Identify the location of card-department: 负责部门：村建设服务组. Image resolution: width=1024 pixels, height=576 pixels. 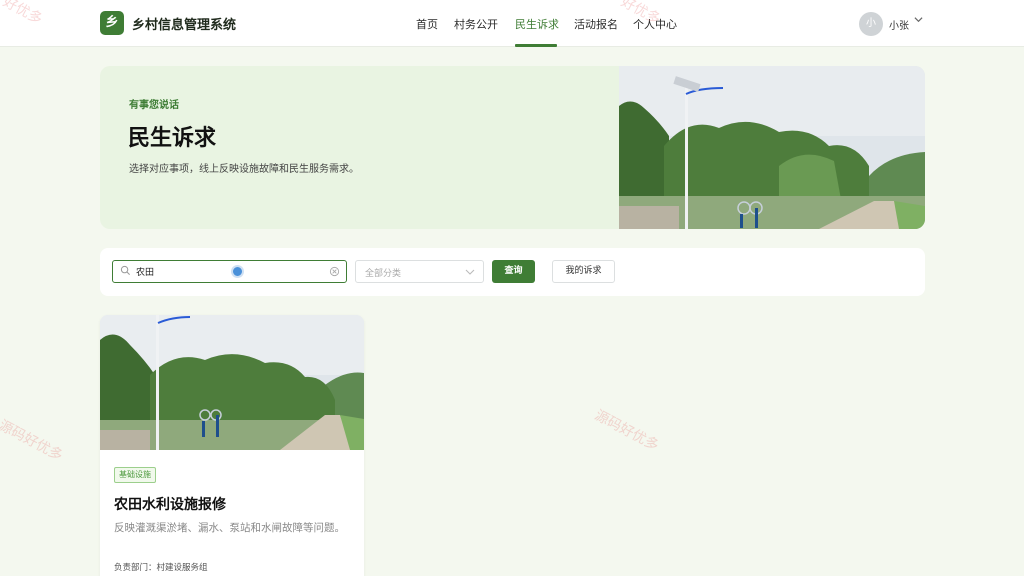
(161, 568).